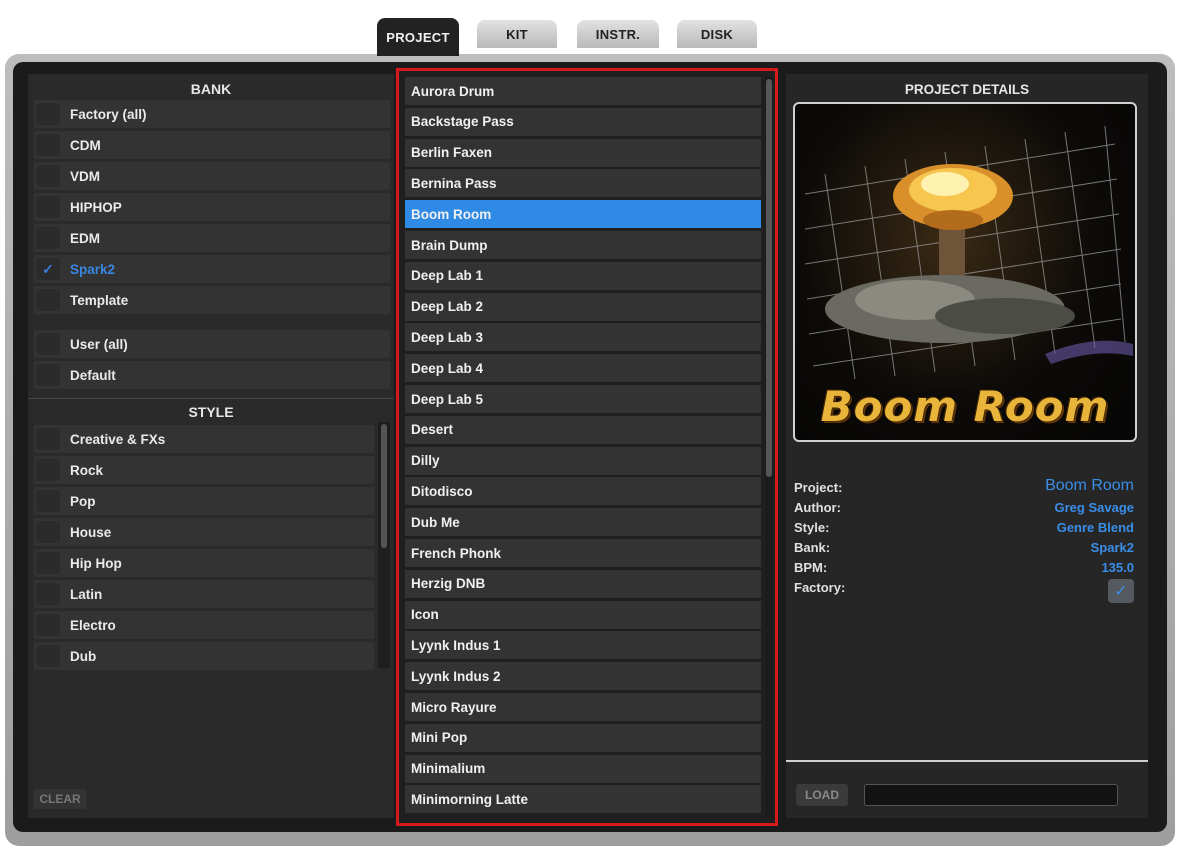 This screenshot has width=1184, height=853. What do you see at coordinates (583, 214) in the screenshot?
I see `project-list-item: Boom Room` at bounding box center [583, 214].